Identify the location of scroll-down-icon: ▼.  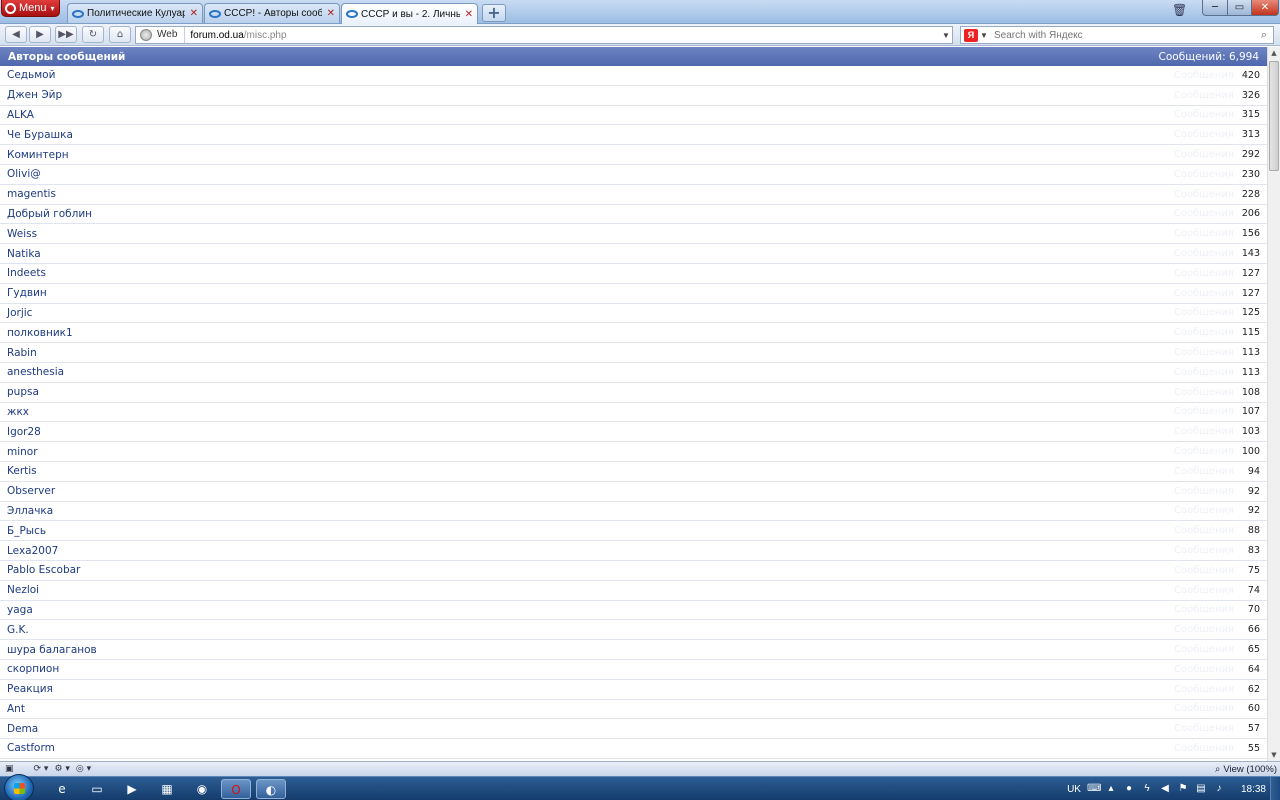
(1274, 755).